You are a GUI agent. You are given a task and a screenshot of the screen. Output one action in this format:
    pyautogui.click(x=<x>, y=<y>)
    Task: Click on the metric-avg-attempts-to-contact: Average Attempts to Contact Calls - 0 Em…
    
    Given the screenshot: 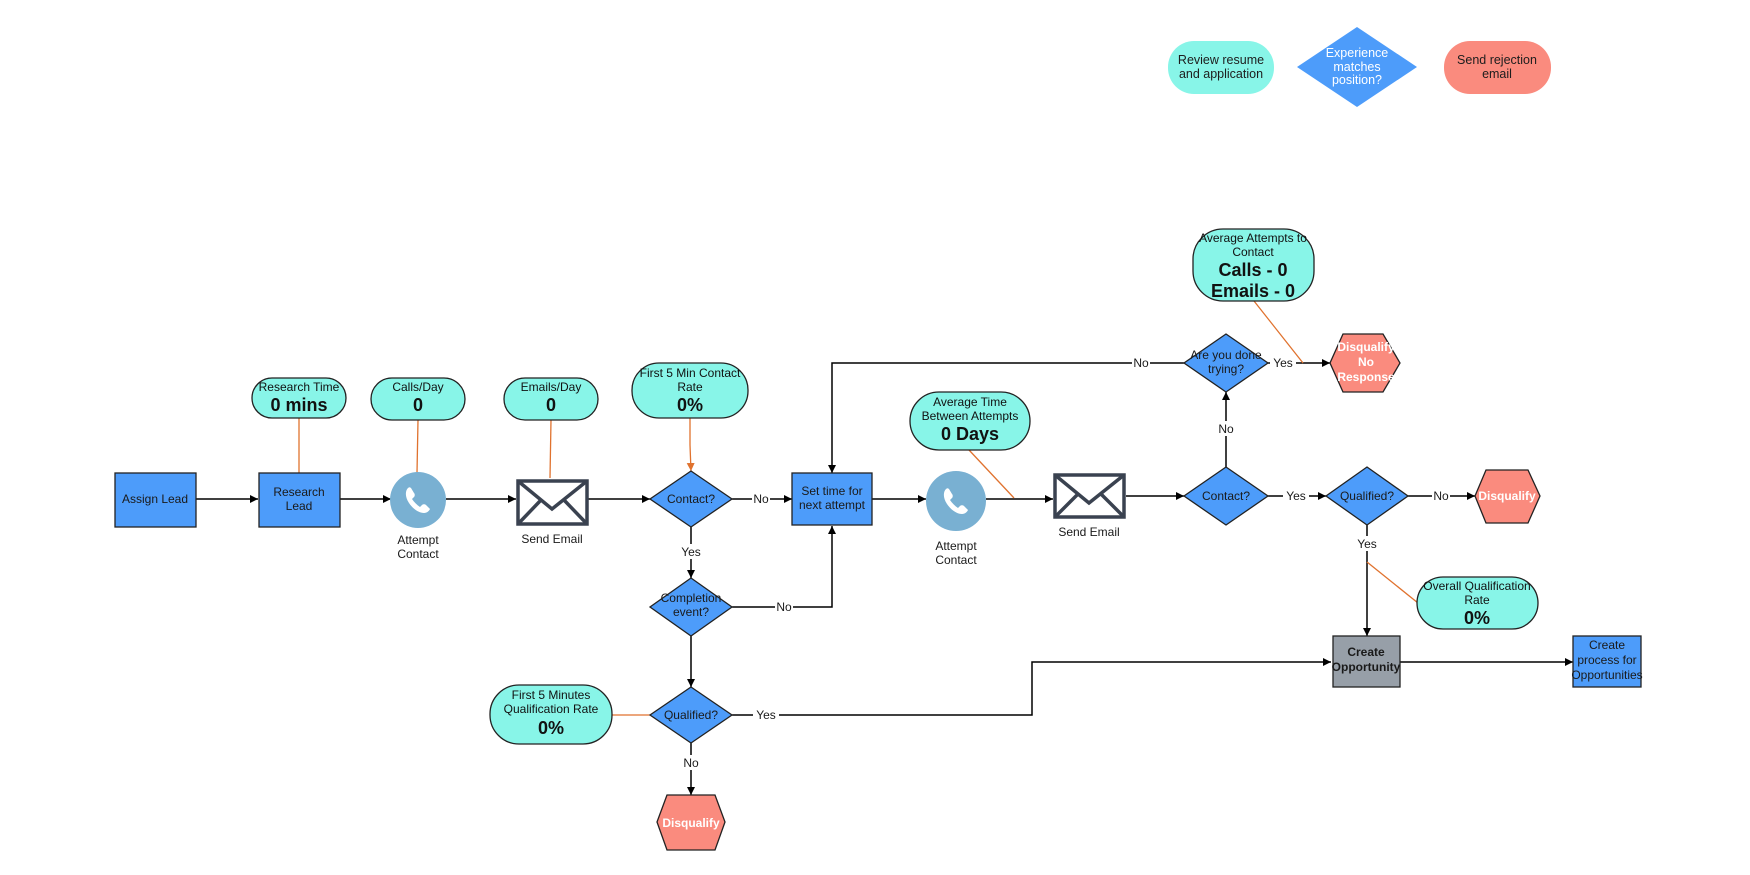 What is the action you would take?
    pyautogui.click(x=1253, y=265)
    